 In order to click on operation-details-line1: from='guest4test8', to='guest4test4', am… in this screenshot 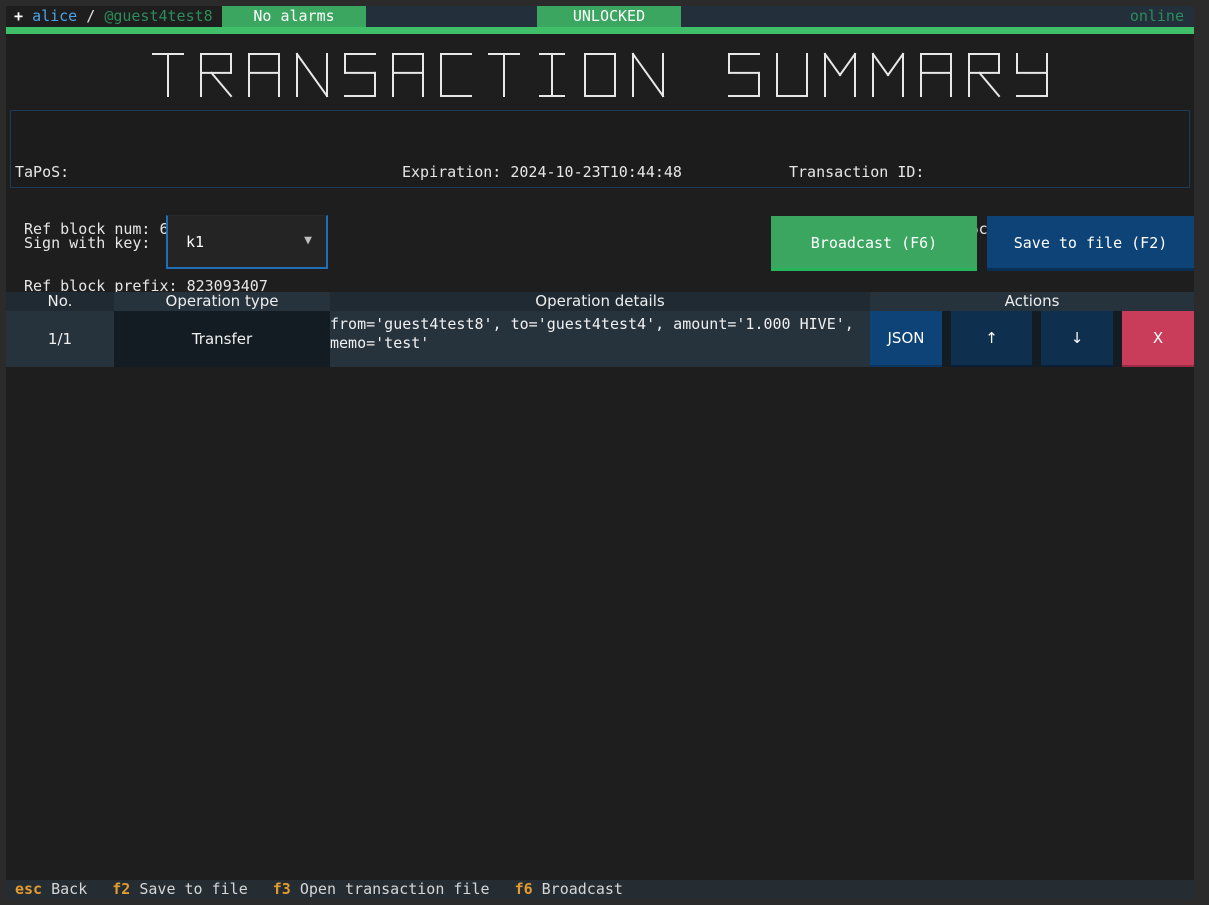, I will do `click(592, 324)`.